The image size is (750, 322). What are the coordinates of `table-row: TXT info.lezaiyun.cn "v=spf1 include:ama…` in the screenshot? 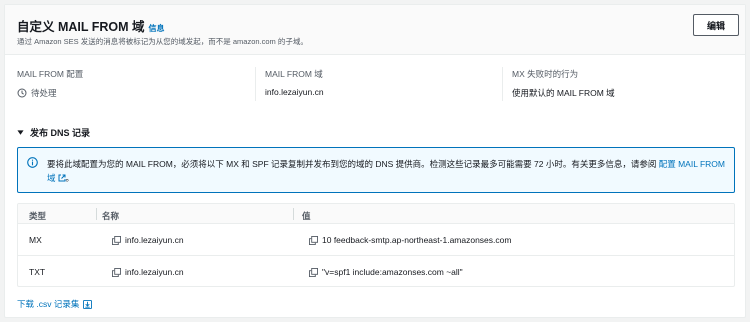 It's located at (376, 270).